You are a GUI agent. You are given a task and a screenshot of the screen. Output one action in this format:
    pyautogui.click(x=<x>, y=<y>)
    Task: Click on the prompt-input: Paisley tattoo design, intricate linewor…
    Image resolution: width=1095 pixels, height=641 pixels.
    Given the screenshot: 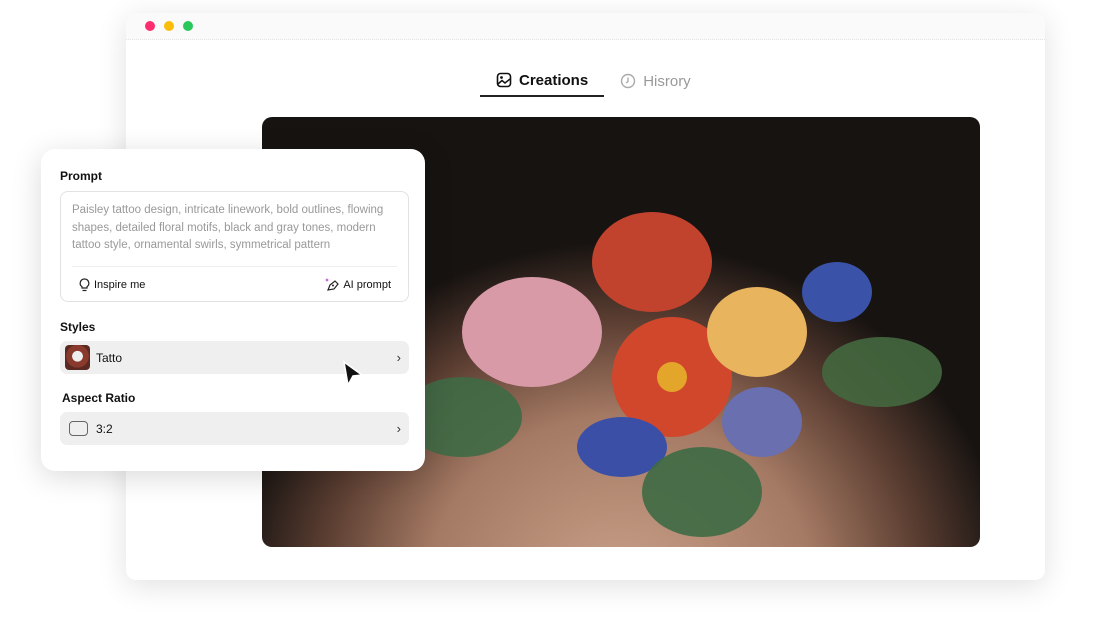 What is the action you would take?
    pyautogui.click(x=234, y=246)
    